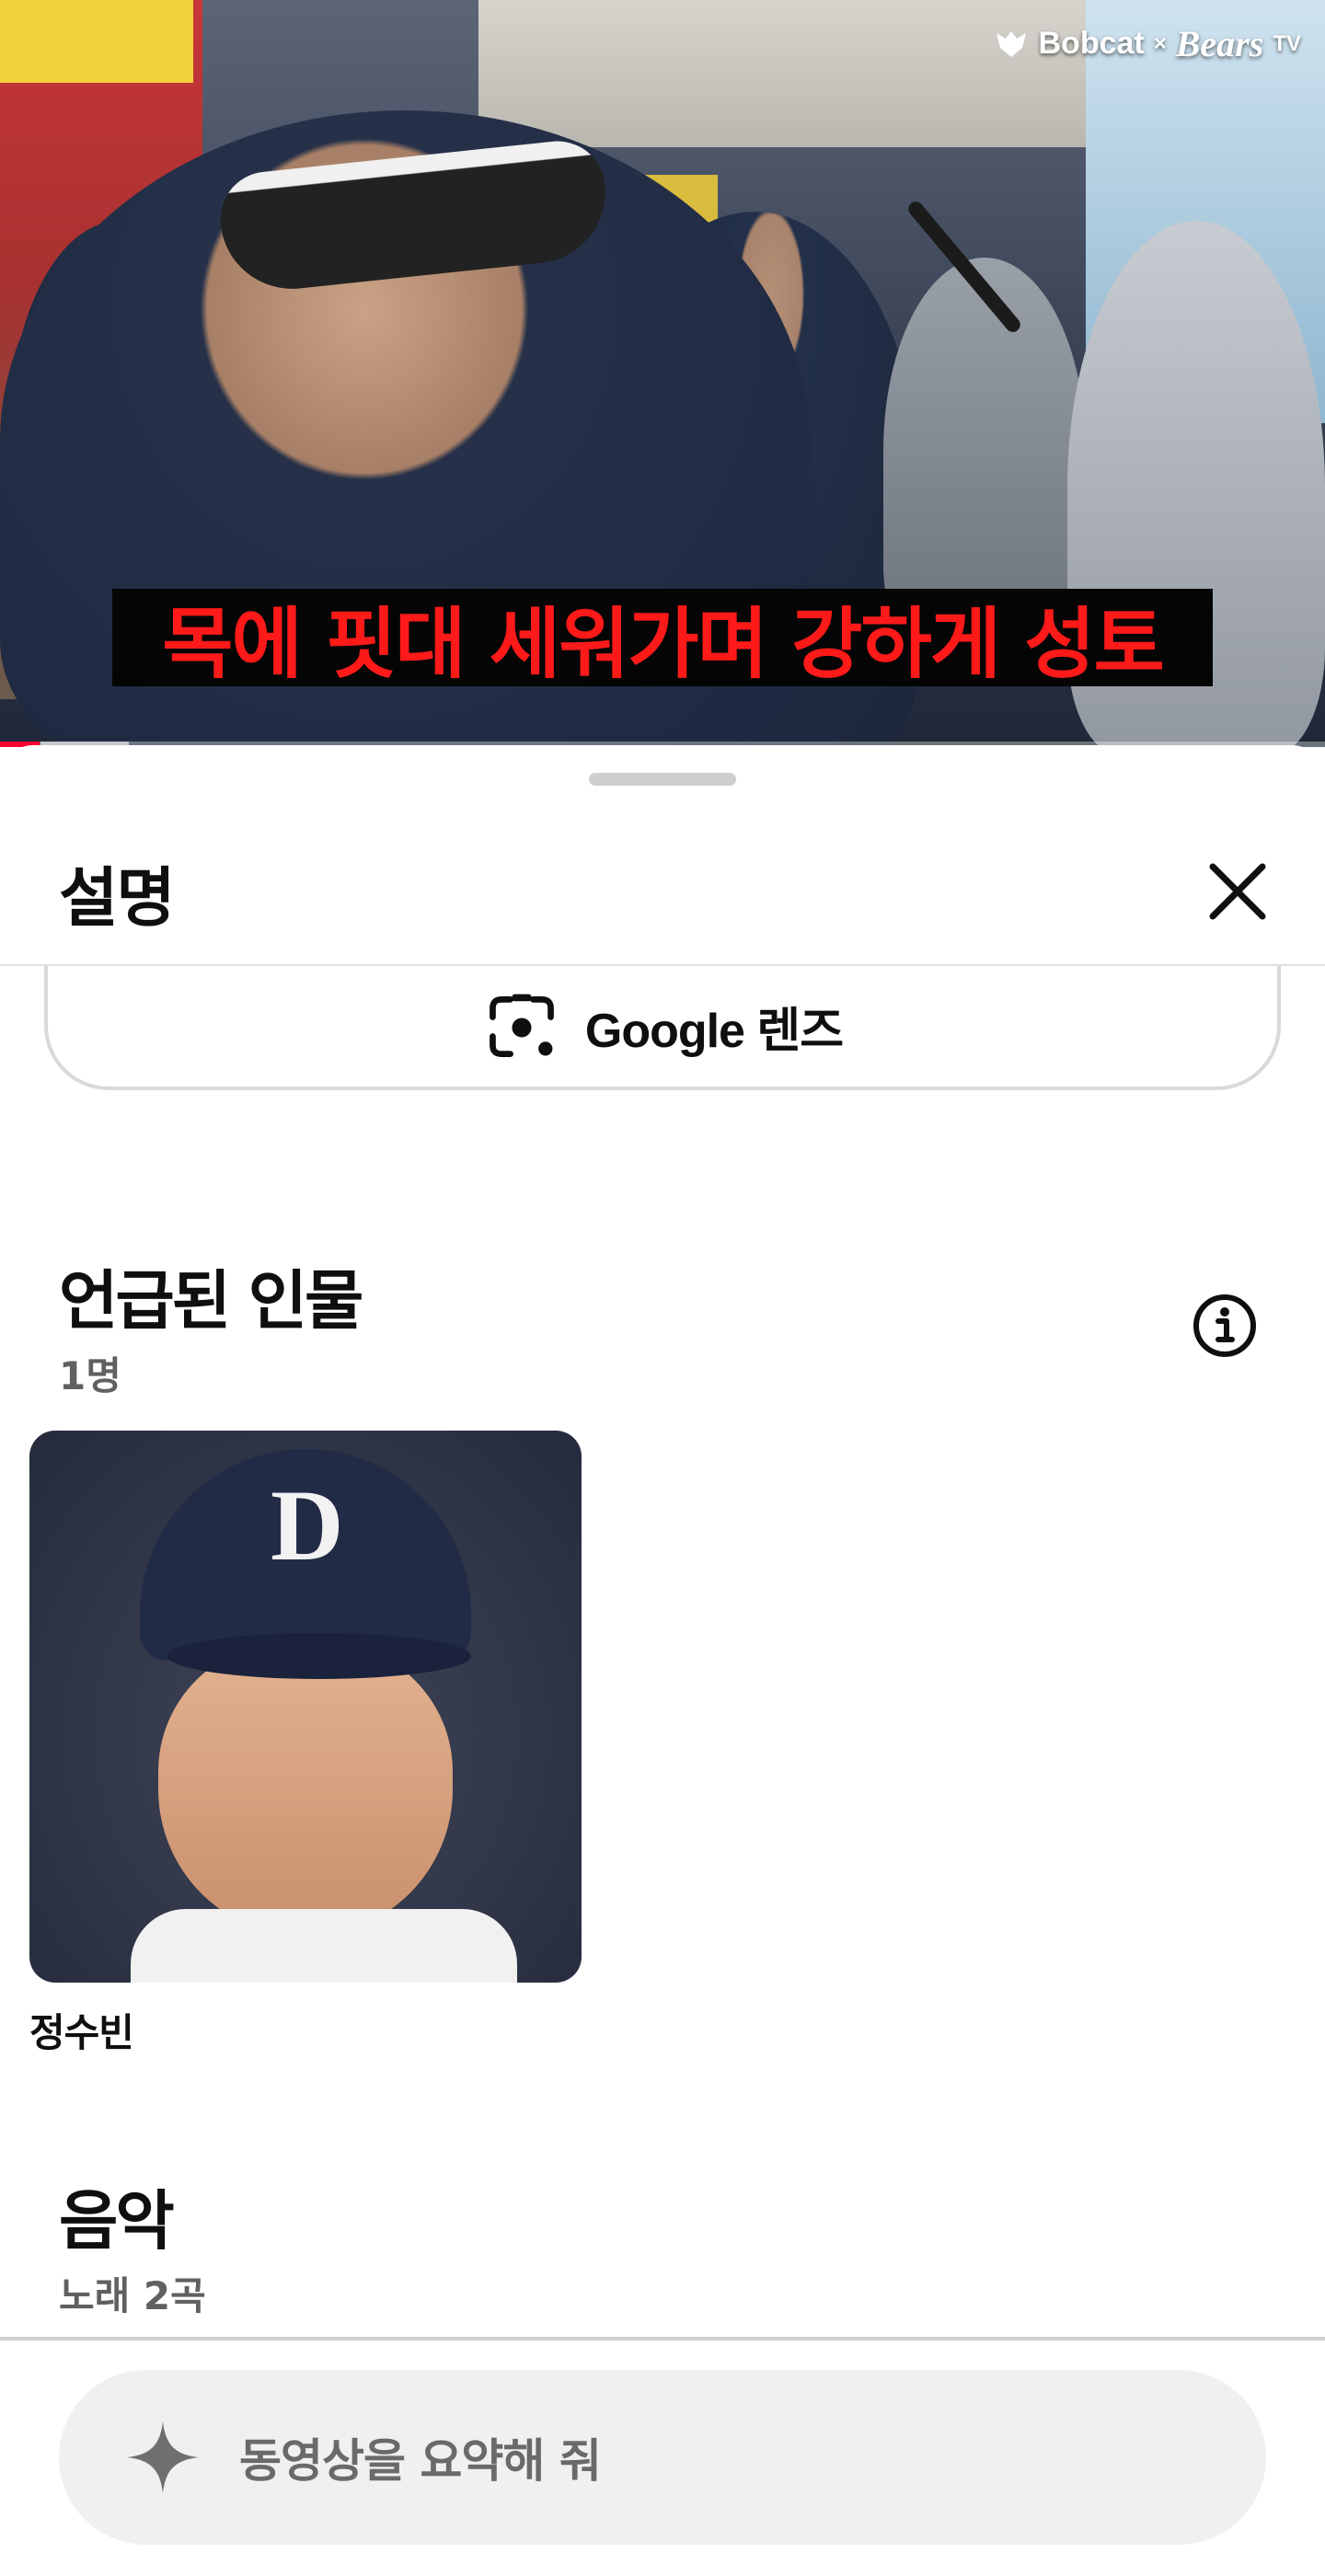 This screenshot has height=2576, width=1325. Describe the element at coordinates (1219, 43) in the screenshot. I see `brand-bears: Bears` at that location.